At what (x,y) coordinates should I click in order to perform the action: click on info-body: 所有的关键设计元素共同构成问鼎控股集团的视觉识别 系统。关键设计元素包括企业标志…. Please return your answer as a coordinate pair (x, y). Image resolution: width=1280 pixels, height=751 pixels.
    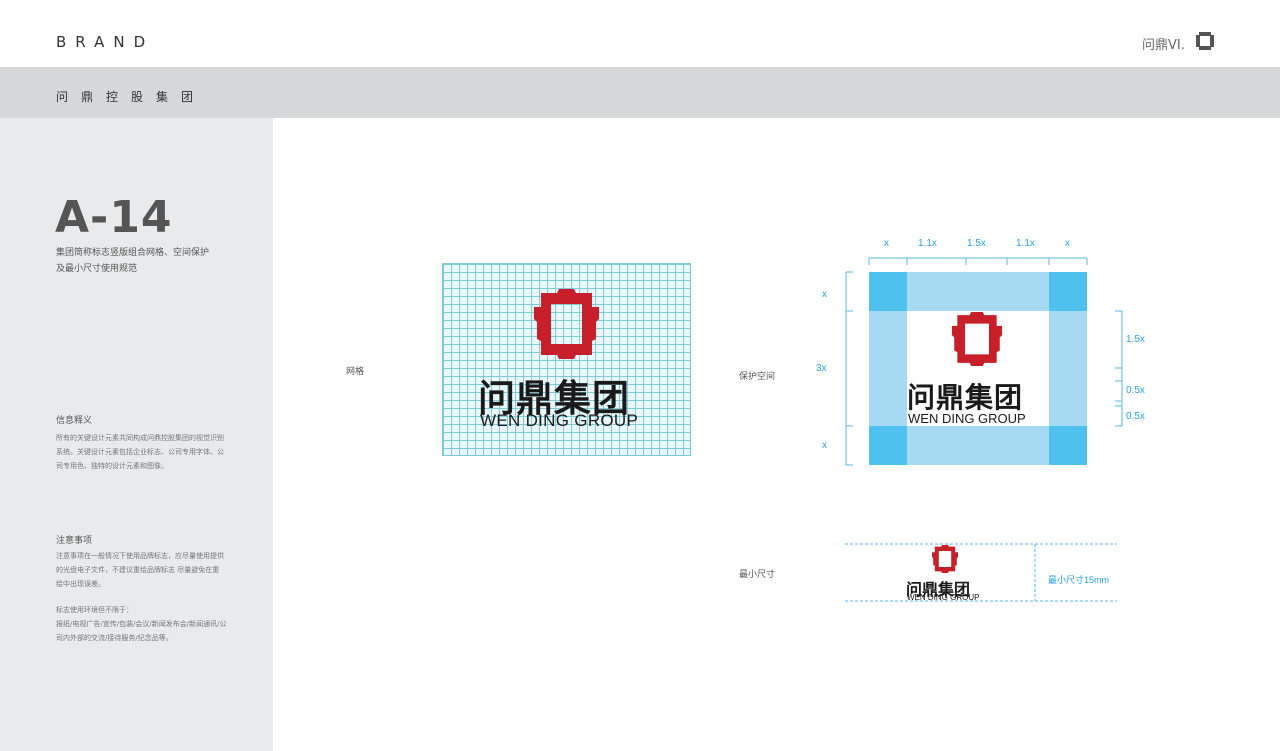
    Looking at the image, I should click on (148, 452).